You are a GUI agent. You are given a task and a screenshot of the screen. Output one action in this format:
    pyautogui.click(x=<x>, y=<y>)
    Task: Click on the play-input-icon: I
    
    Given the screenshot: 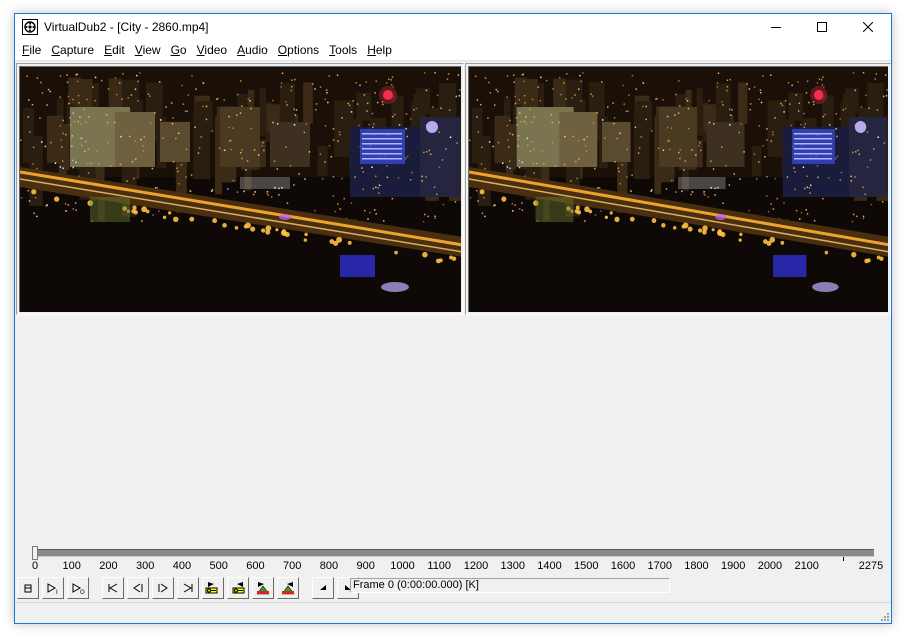 What is the action you would take?
    pyautogui.click(x=52, y=588)
    